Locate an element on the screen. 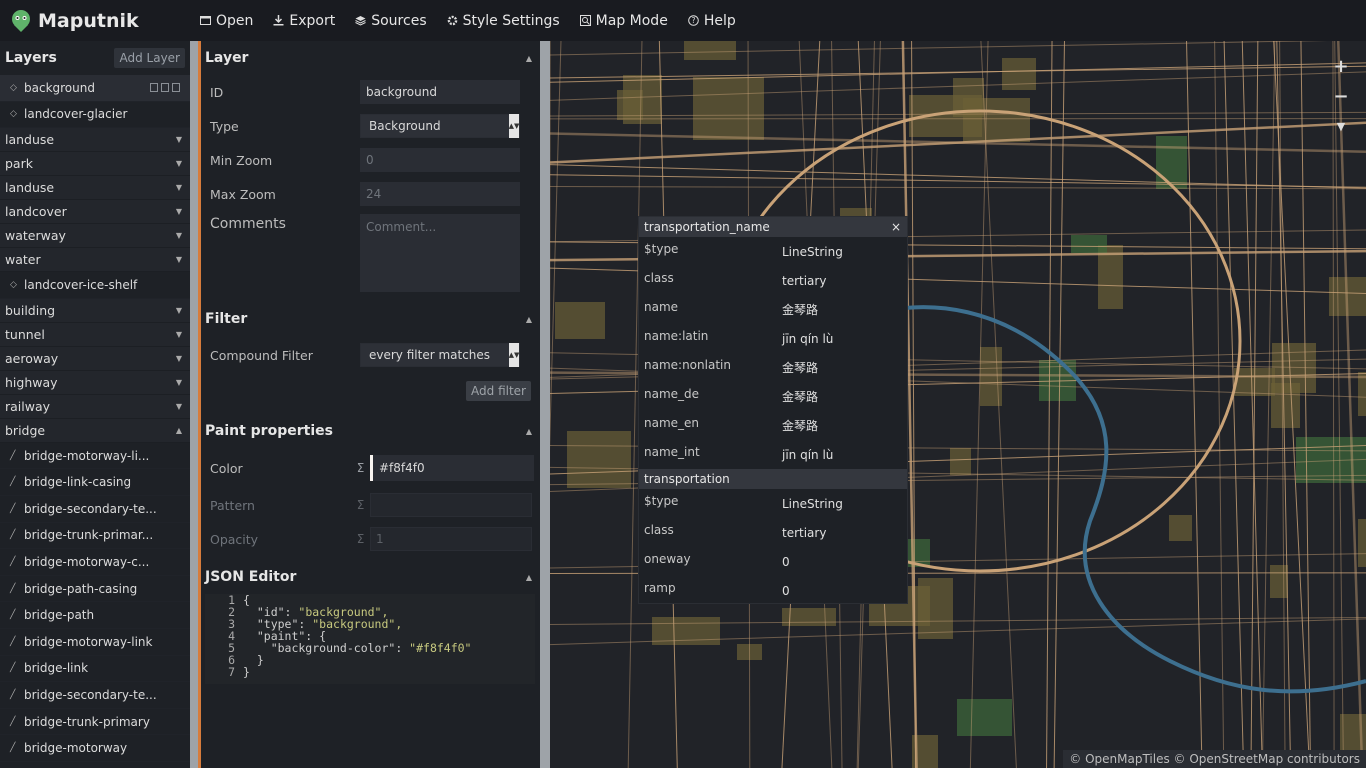 The height and width of the screenshot is (768, 1366). layer-item-label: bridge-link is located at coordinates (56, 668).